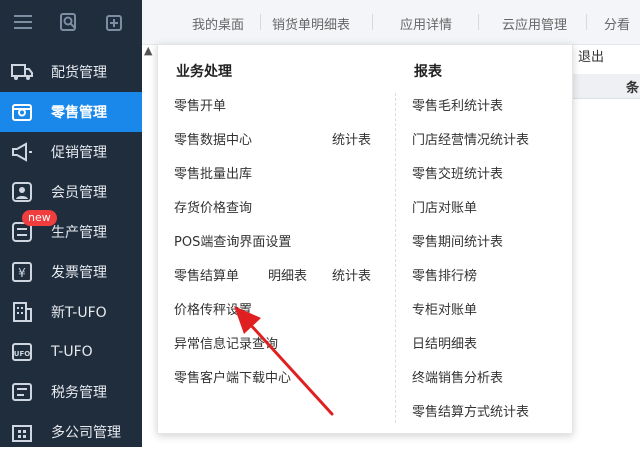 Image resolution: width=640 pixels, height=452 pixels. I want to click on sidebar-item-distribution: 配货管理, so click(71, 72).